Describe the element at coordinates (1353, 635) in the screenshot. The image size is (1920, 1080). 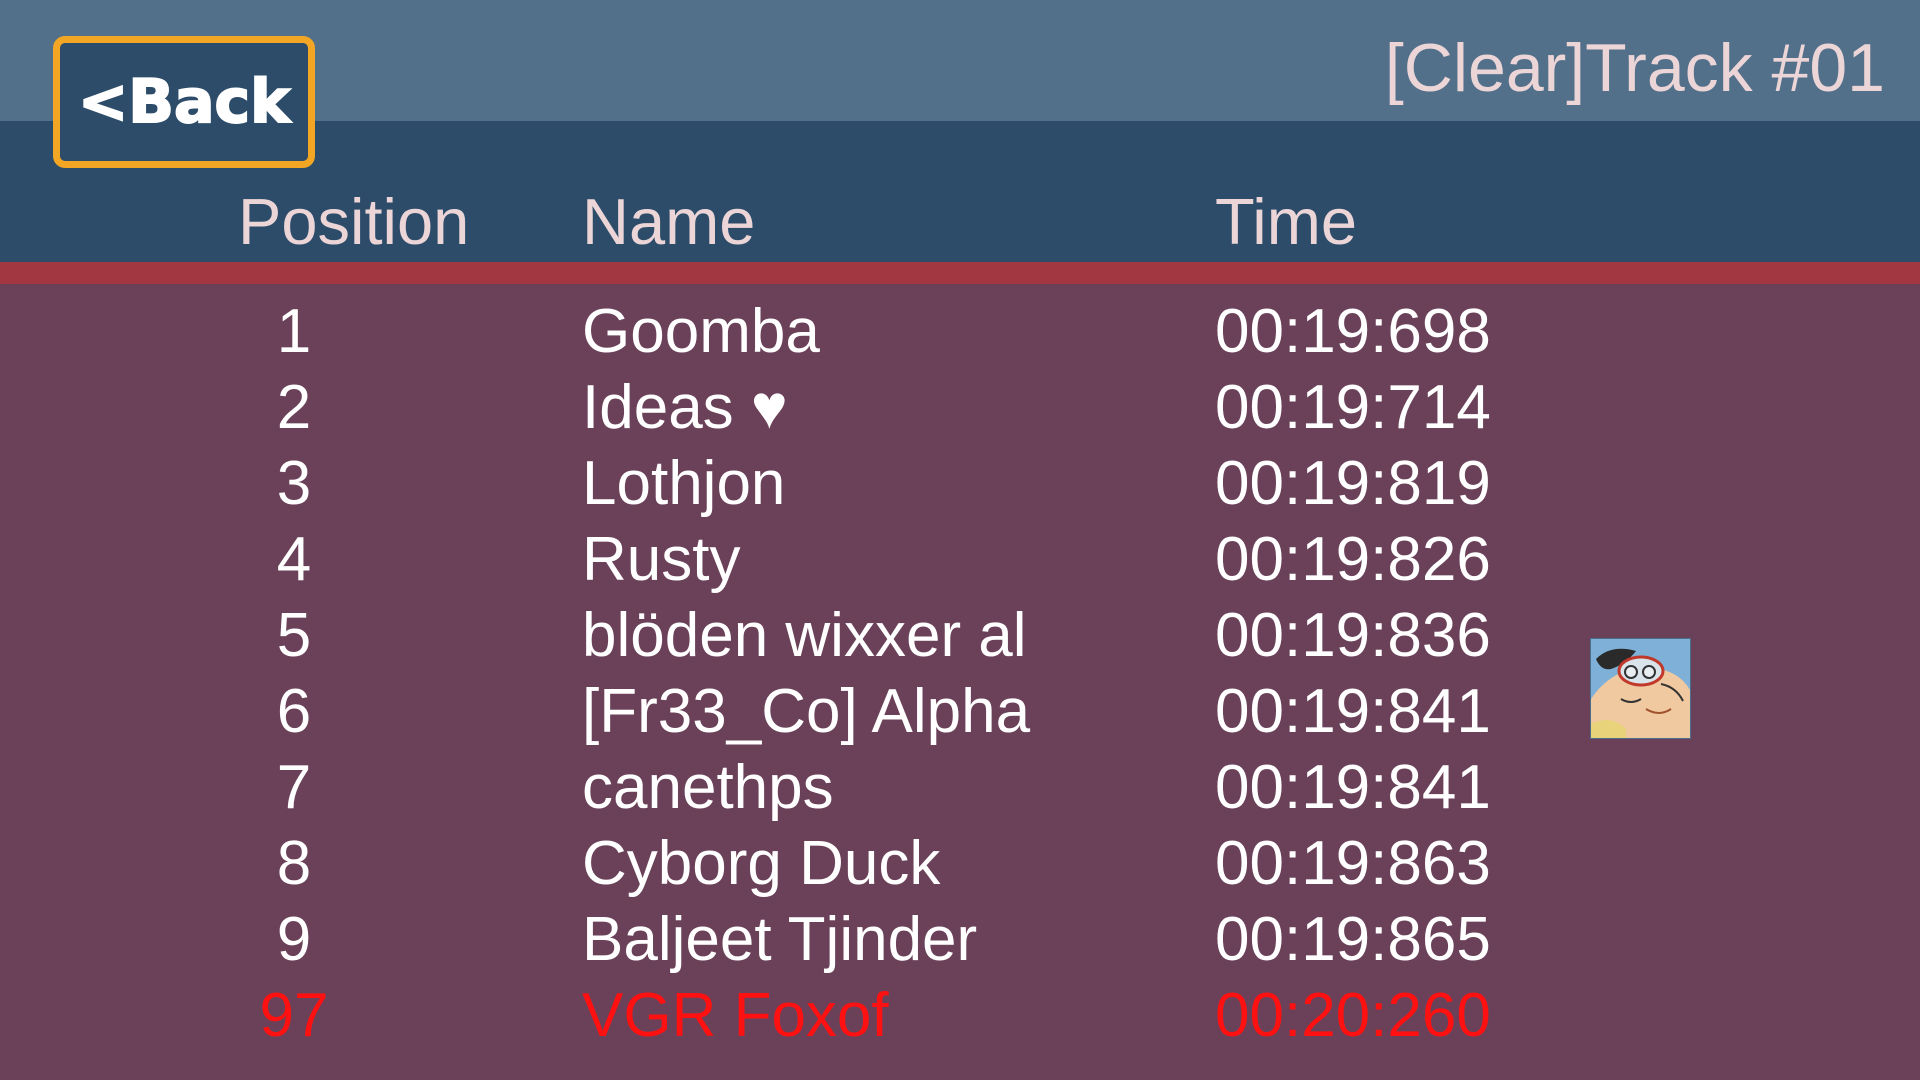
I see `row-time: 00:19:836` at that location.